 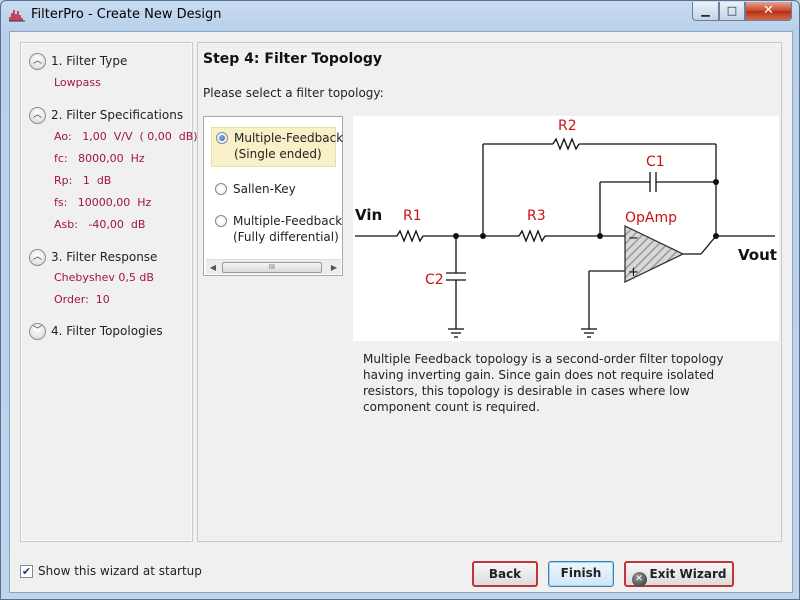 What do you see at coordinates (77, 82) in the screenshot?
I see `filter-type-value: Lowpass` at bounding box center [77, 82].